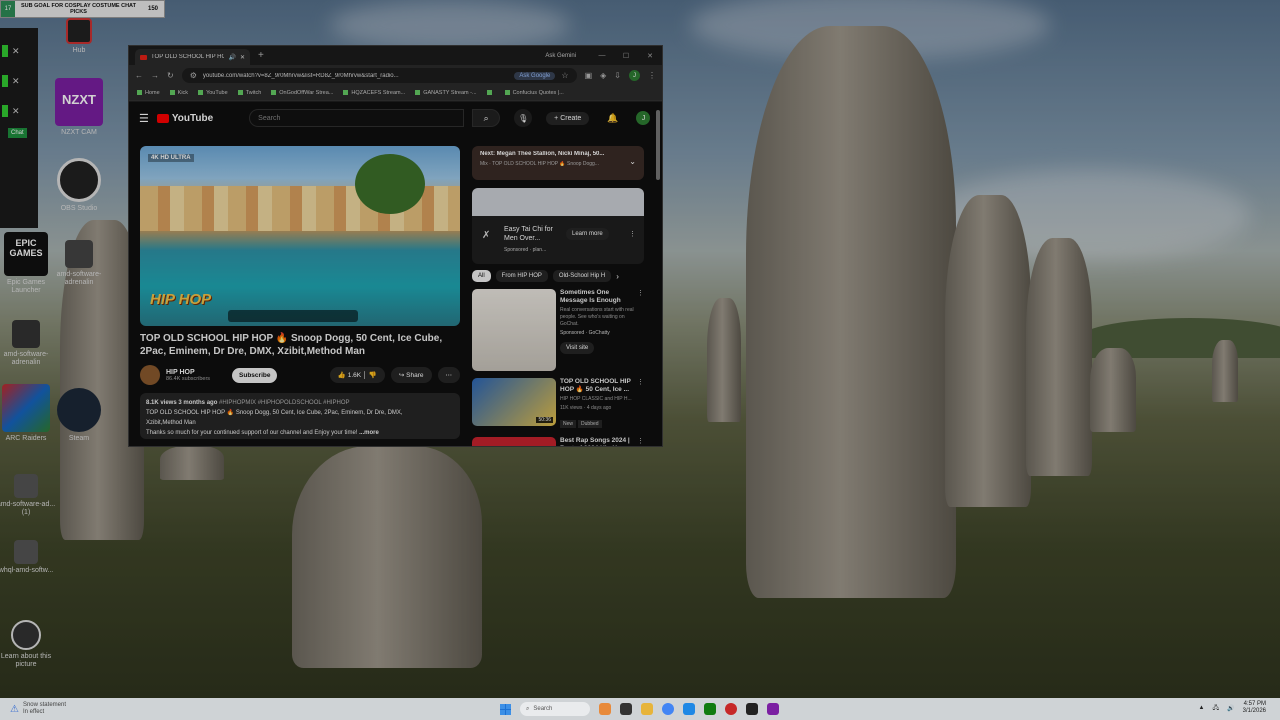  What do you see at coordinates (564, 75) in the screenshot?
I see `bookmark-star-icon: ☆` at bounding box center [564, 75].